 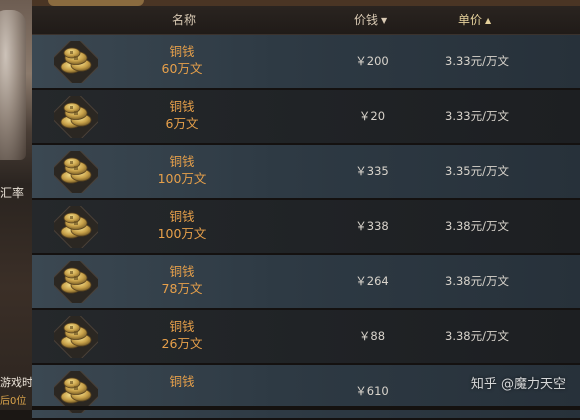 What do you see at coordinates (306, 117) in the screenshot?
I see `table-row: 铜钱 6万文 ￥20 3.33元/万文` at bounding box center [306, 117].